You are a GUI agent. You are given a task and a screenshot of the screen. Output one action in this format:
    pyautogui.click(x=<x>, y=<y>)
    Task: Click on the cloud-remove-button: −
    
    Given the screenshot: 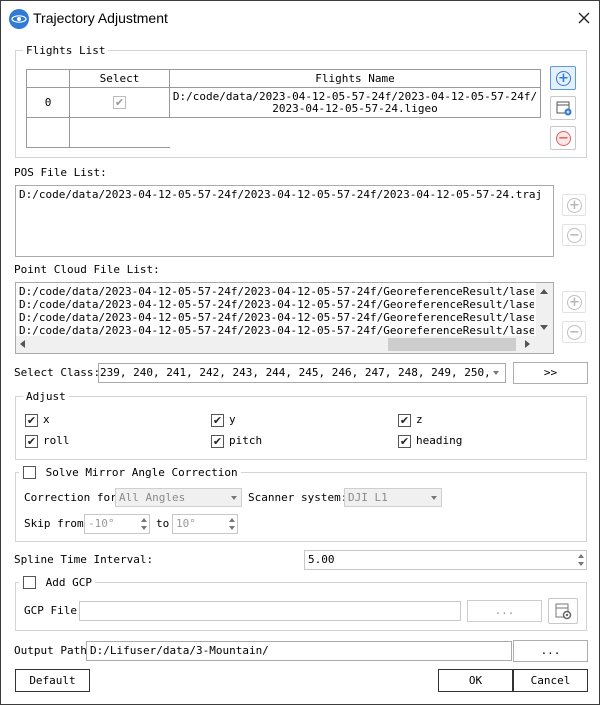 What is the action you would take?
    pyautogui.click(x=574, y=332)
    